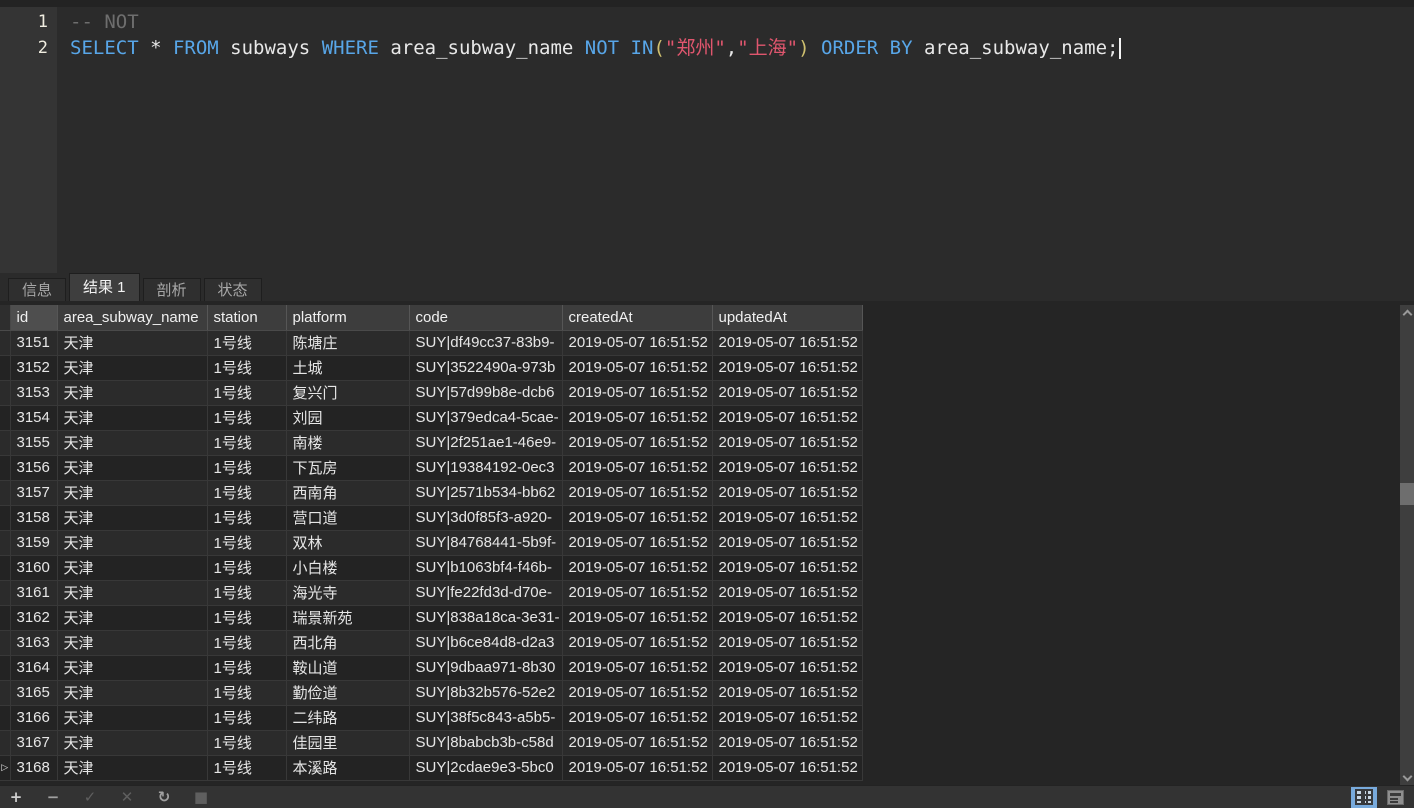 The height and width of the screenshot is (808, 1414). I want to click on cell-code: SUY|b1063bf4-f46b-, so click(486, 568).